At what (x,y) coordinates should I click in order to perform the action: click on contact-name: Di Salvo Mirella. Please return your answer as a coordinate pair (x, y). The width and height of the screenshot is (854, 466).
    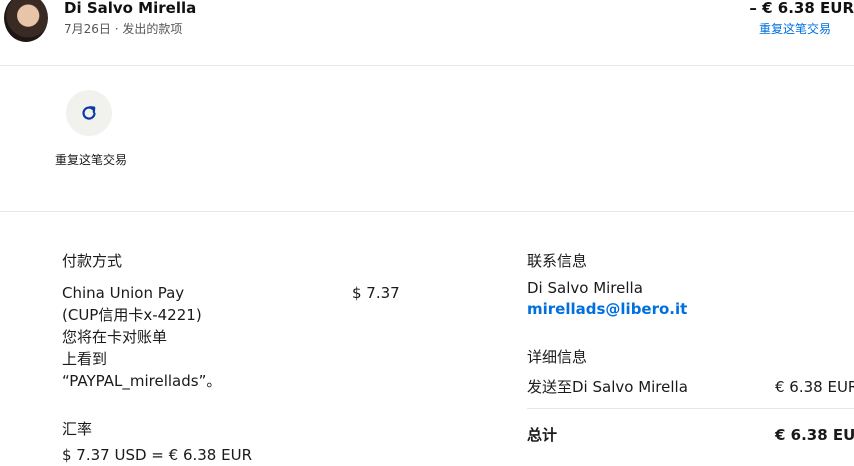
    Looking at the image, I should click on (585, 288).